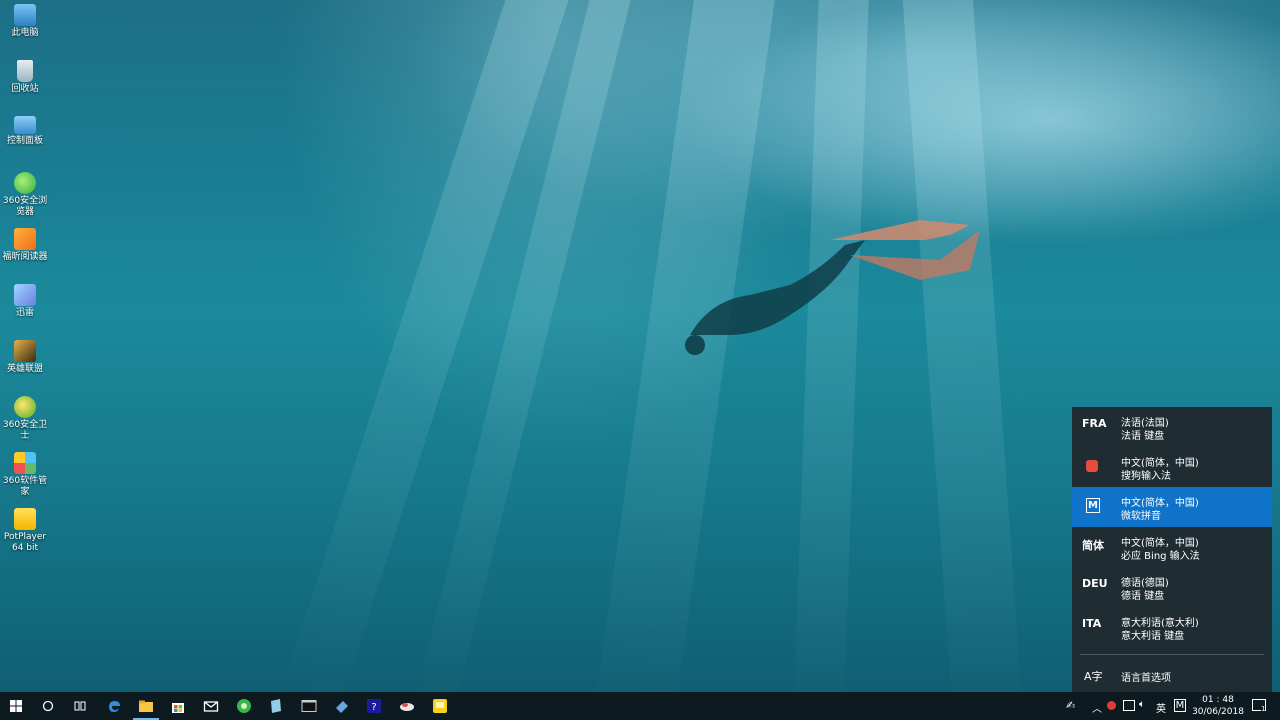  What do you see at coordinates (25, 295) in the screenshot?
I see `xunlei-icon` at bounding box center [25, 295].